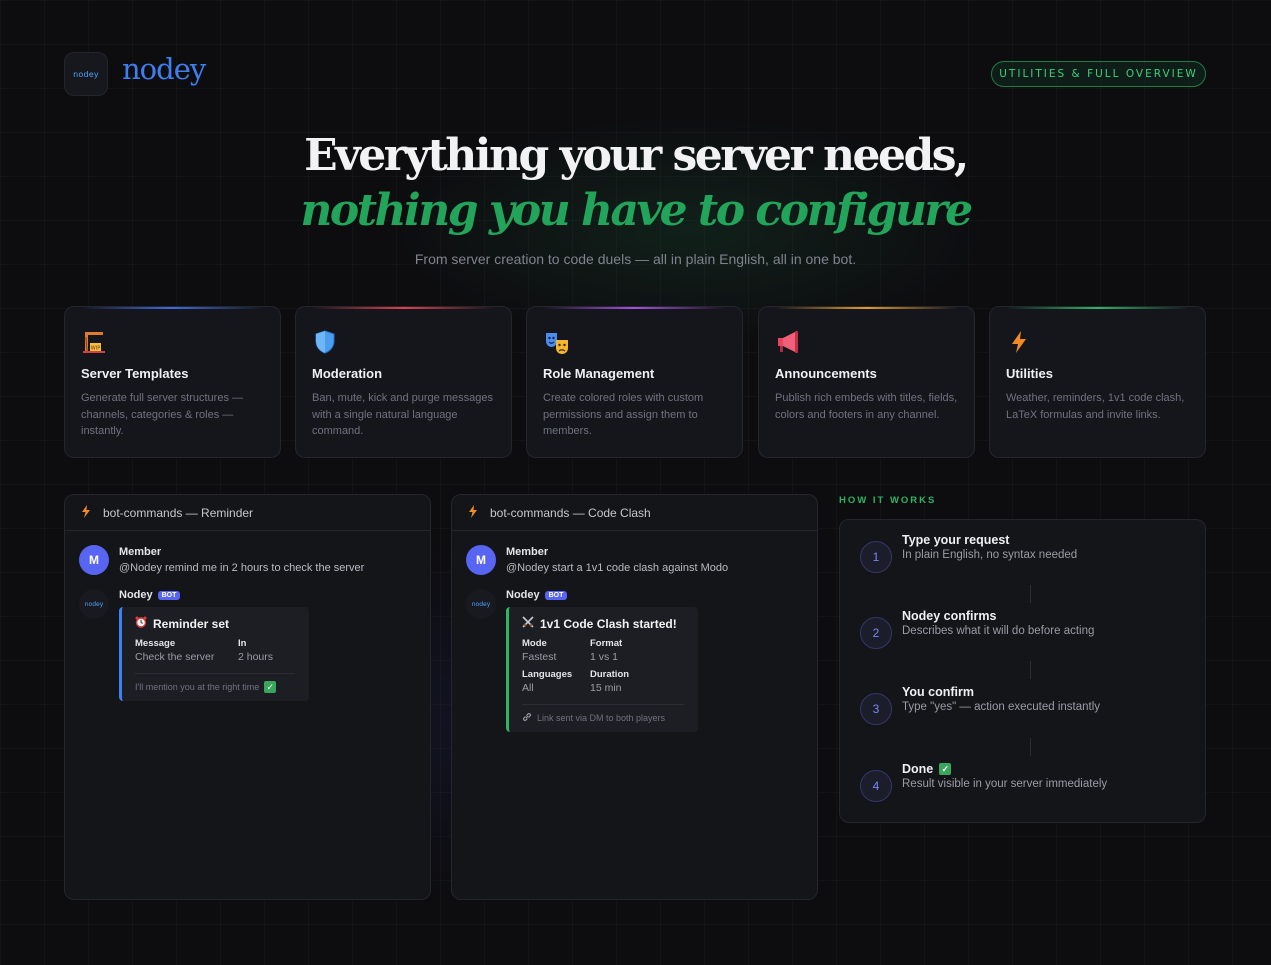  What do you see at coordinates (155, 643) in the screenshot?
I see `field-name: Message` at bounding box center [155, 643].